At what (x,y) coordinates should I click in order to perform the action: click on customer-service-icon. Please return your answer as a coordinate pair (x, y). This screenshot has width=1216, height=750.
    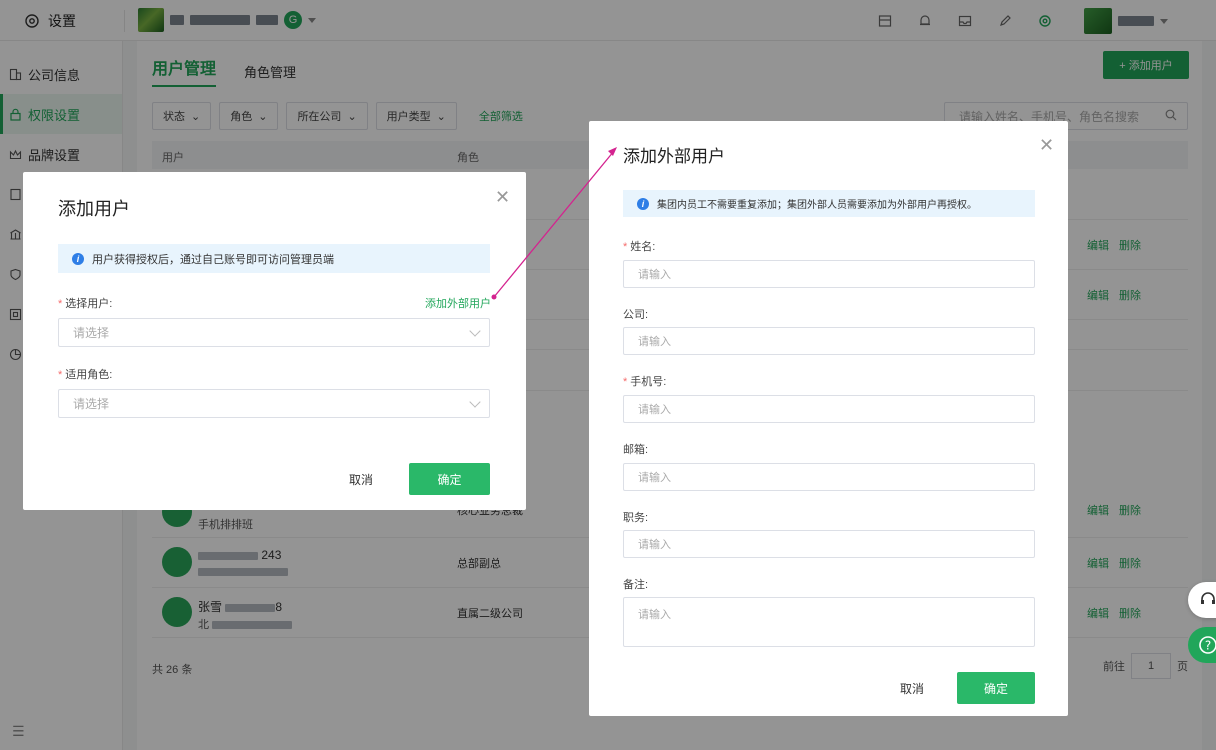
    Looking at the image, I should click on (1202, 600).